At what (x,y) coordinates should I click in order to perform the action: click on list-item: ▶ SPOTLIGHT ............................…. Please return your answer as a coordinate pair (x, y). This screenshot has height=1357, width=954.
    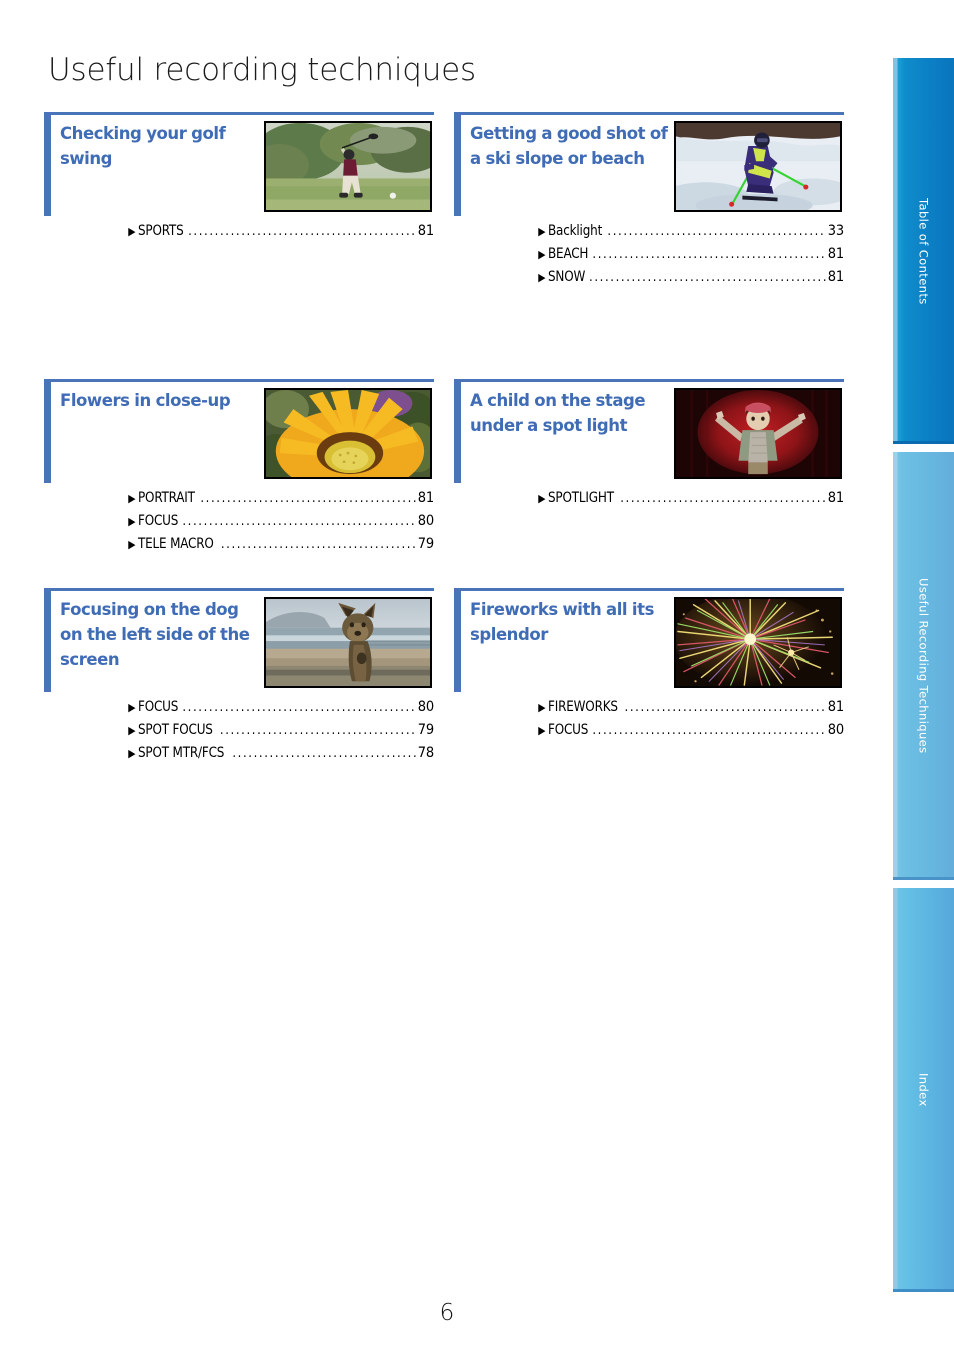
    Looking at the image, I should click on (691, 498).